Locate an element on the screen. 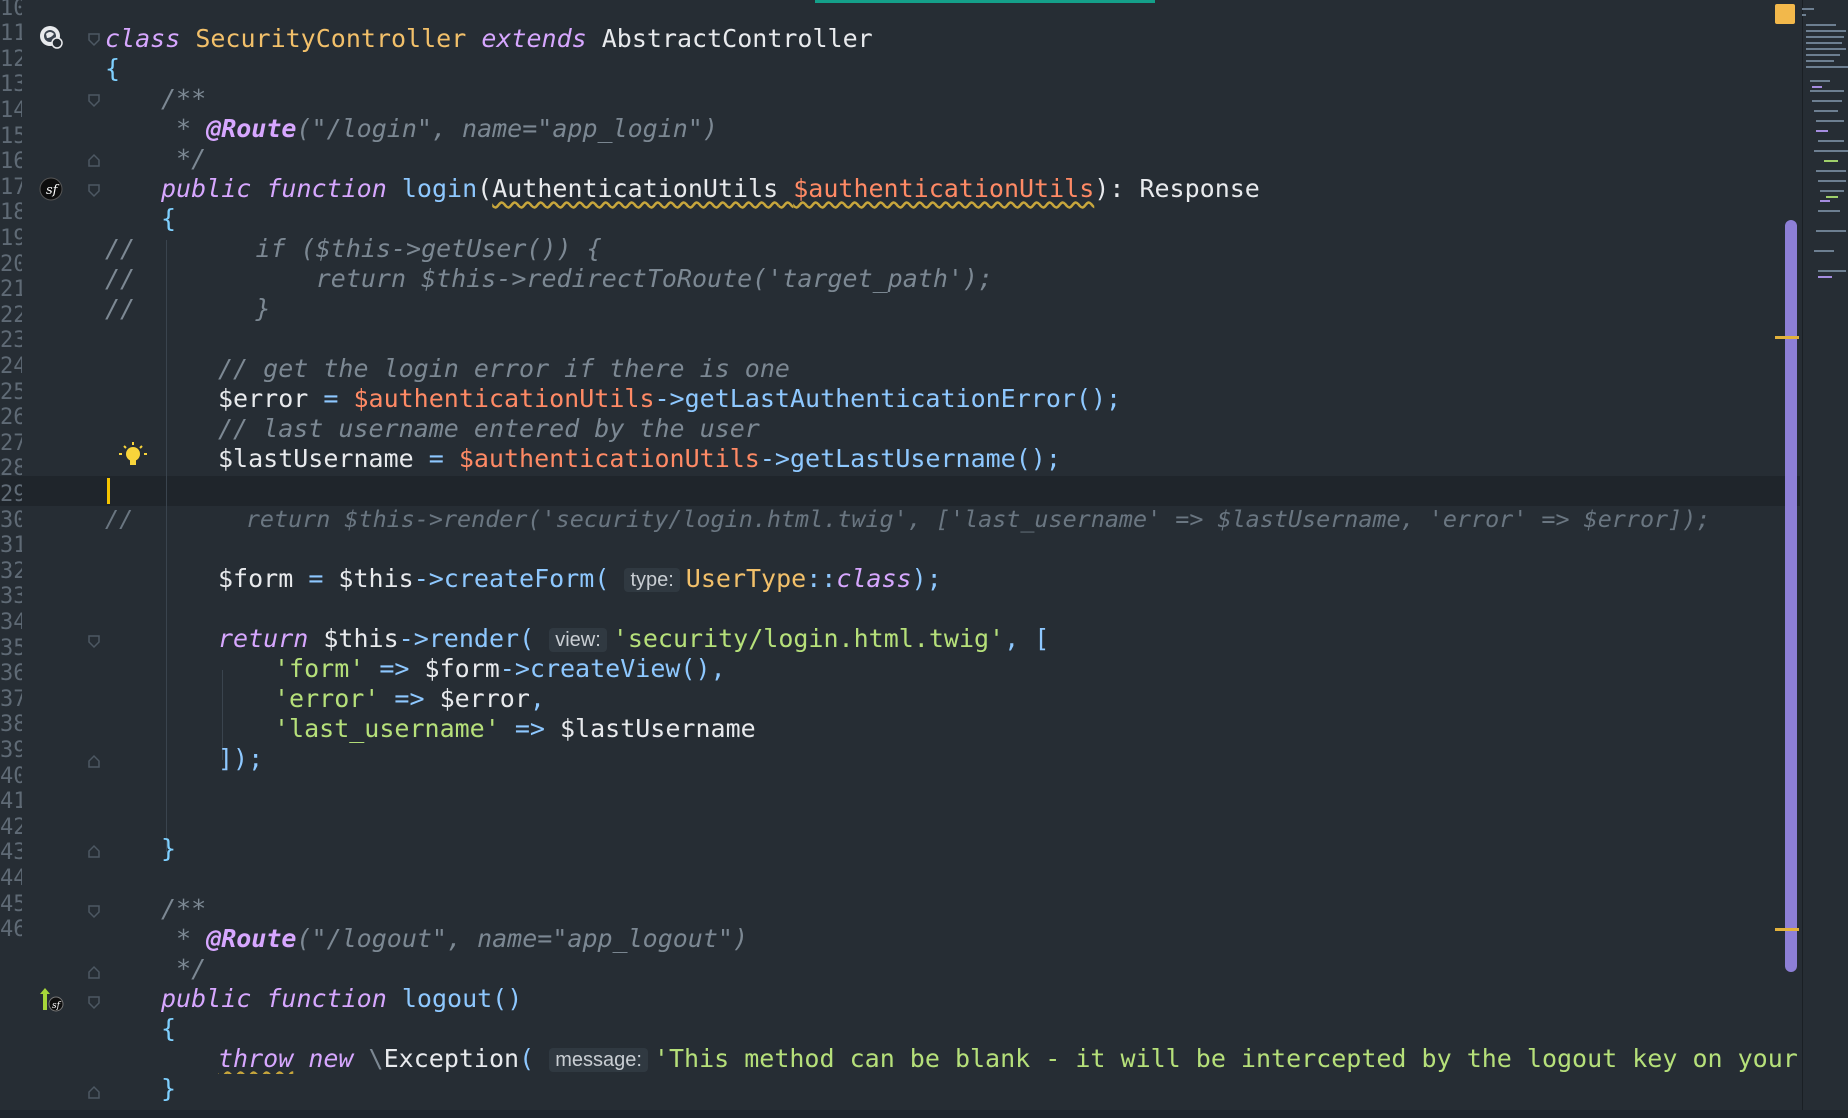  punctuation: (), is located at coordinates (703, 668).